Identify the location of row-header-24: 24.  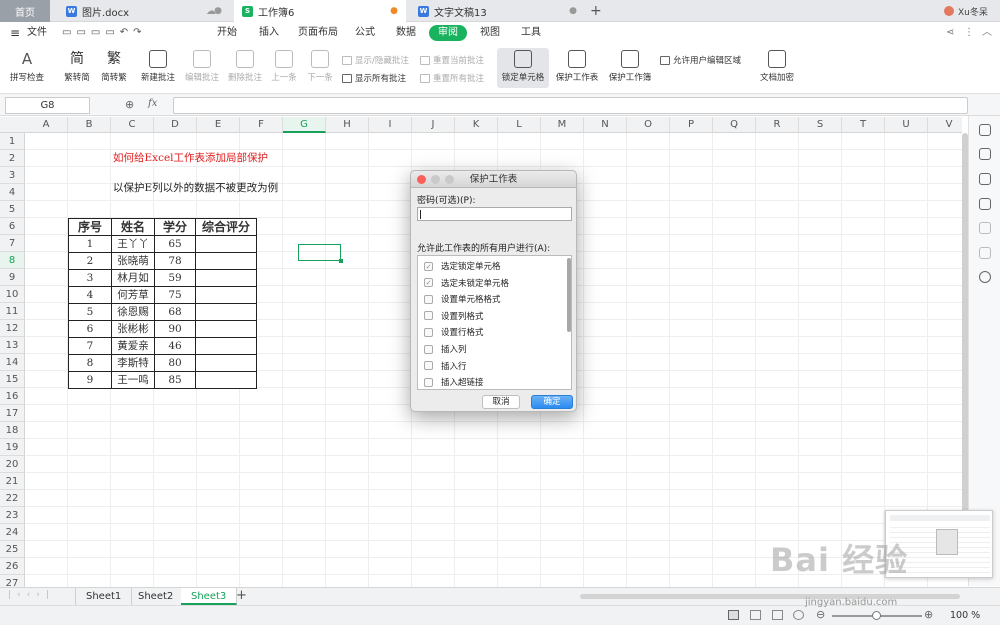
(12, 532).